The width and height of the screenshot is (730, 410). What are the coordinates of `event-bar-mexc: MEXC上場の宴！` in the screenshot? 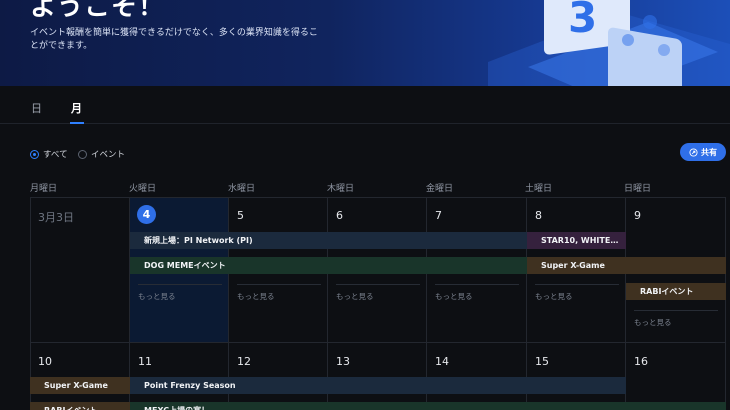 It's located at (428, 406).